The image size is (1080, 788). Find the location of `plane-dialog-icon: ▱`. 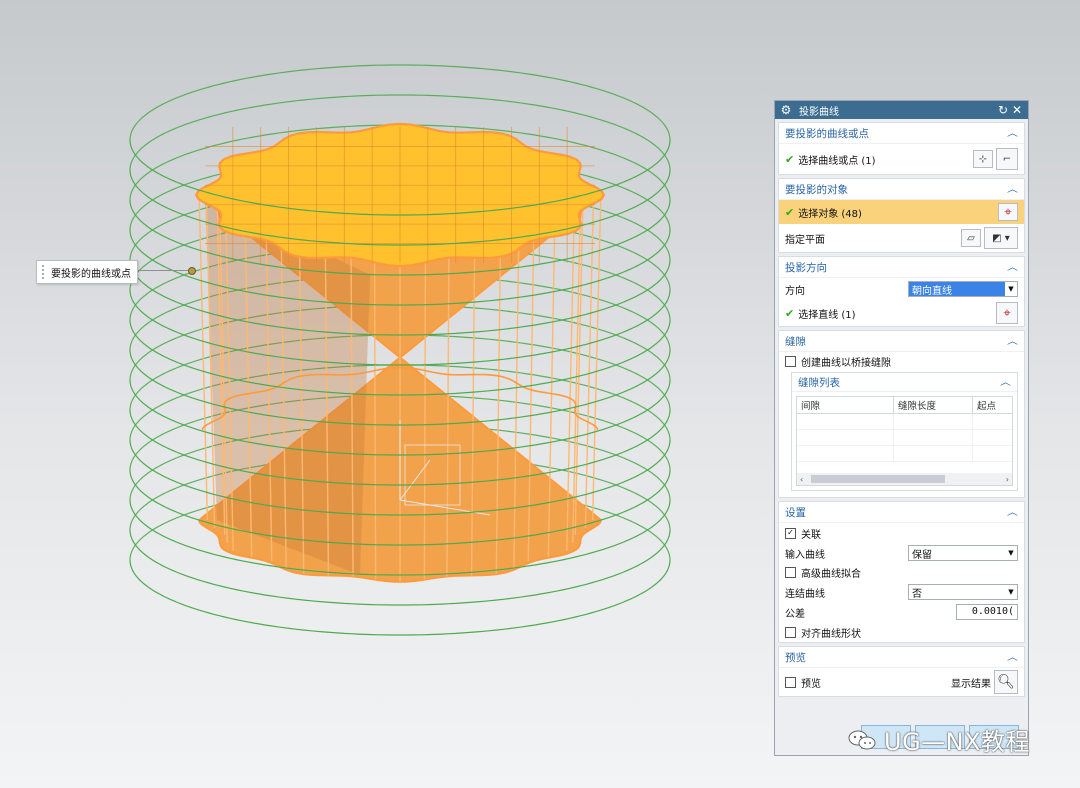

plane-dialog-icon: ▱ is located at coordinates (971, 238).